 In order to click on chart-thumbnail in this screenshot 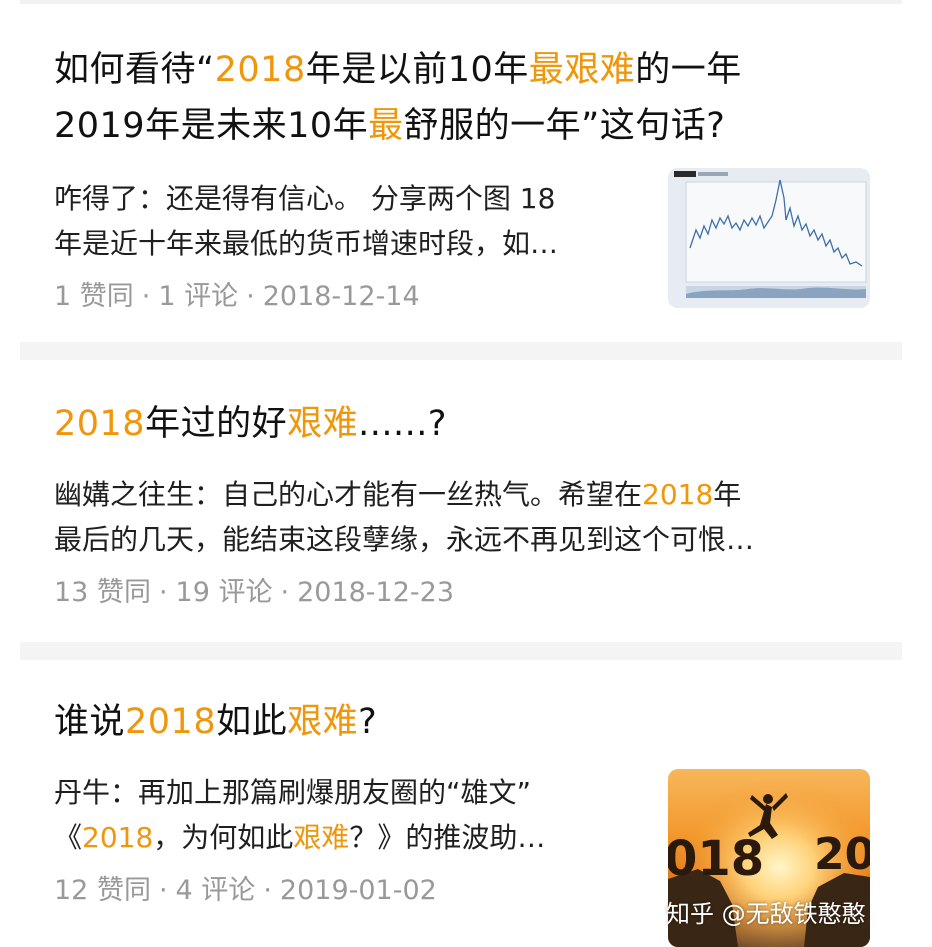, I will do `click(769, 238)`.